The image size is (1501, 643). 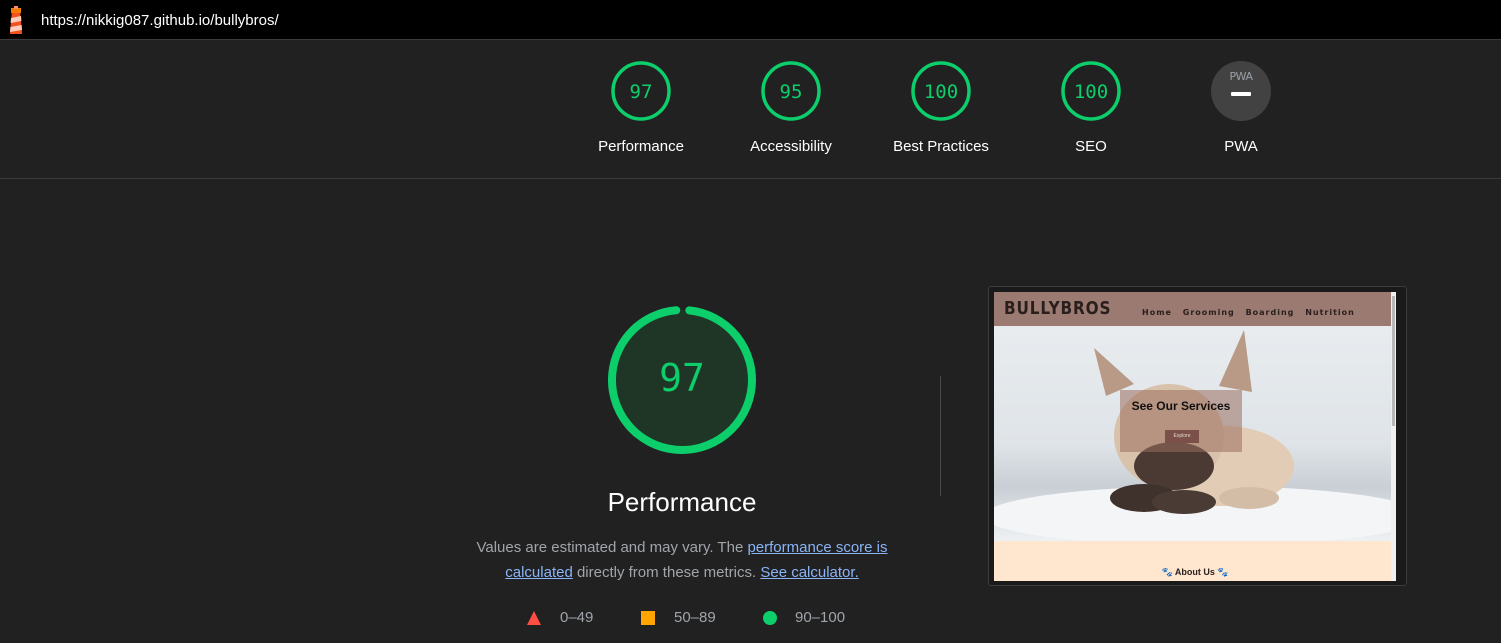 I want to click on screenshot-scroll-thumb, so click(x=1393, y=361).